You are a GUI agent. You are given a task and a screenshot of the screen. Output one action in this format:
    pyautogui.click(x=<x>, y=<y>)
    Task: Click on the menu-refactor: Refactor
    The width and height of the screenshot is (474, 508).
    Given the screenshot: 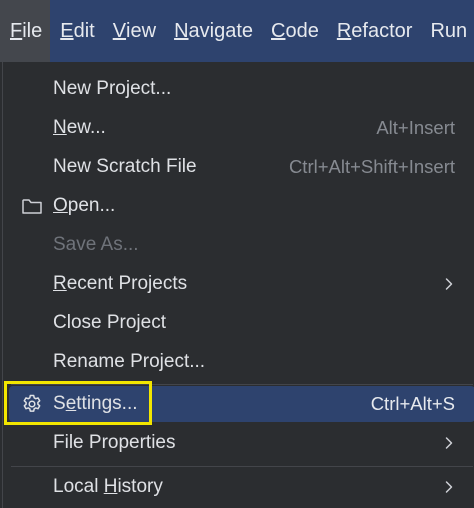 What is the action you would take?
    pyautogui.click(x=374, y=31)
    